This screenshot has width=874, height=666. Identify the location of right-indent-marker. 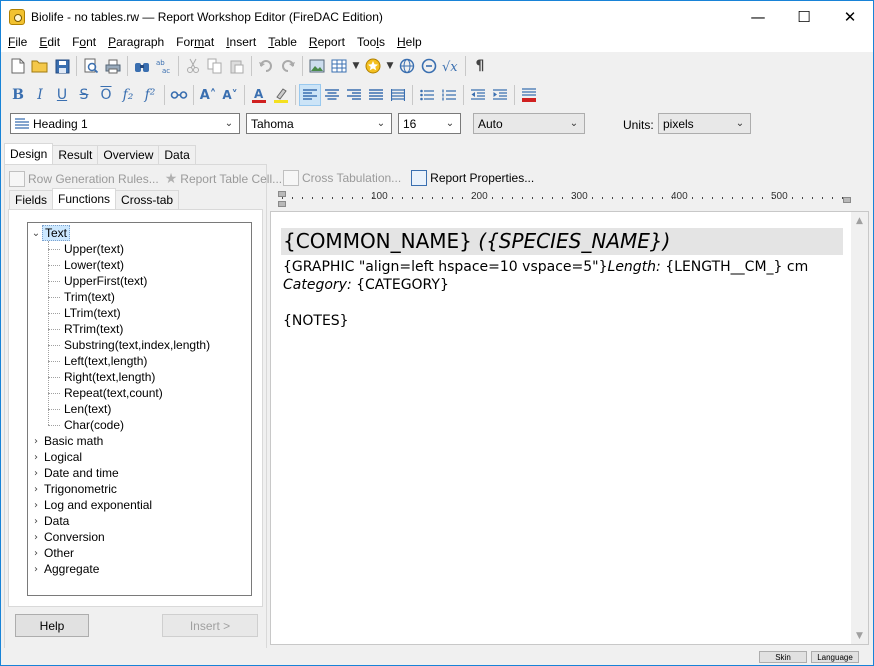
(847, 200).